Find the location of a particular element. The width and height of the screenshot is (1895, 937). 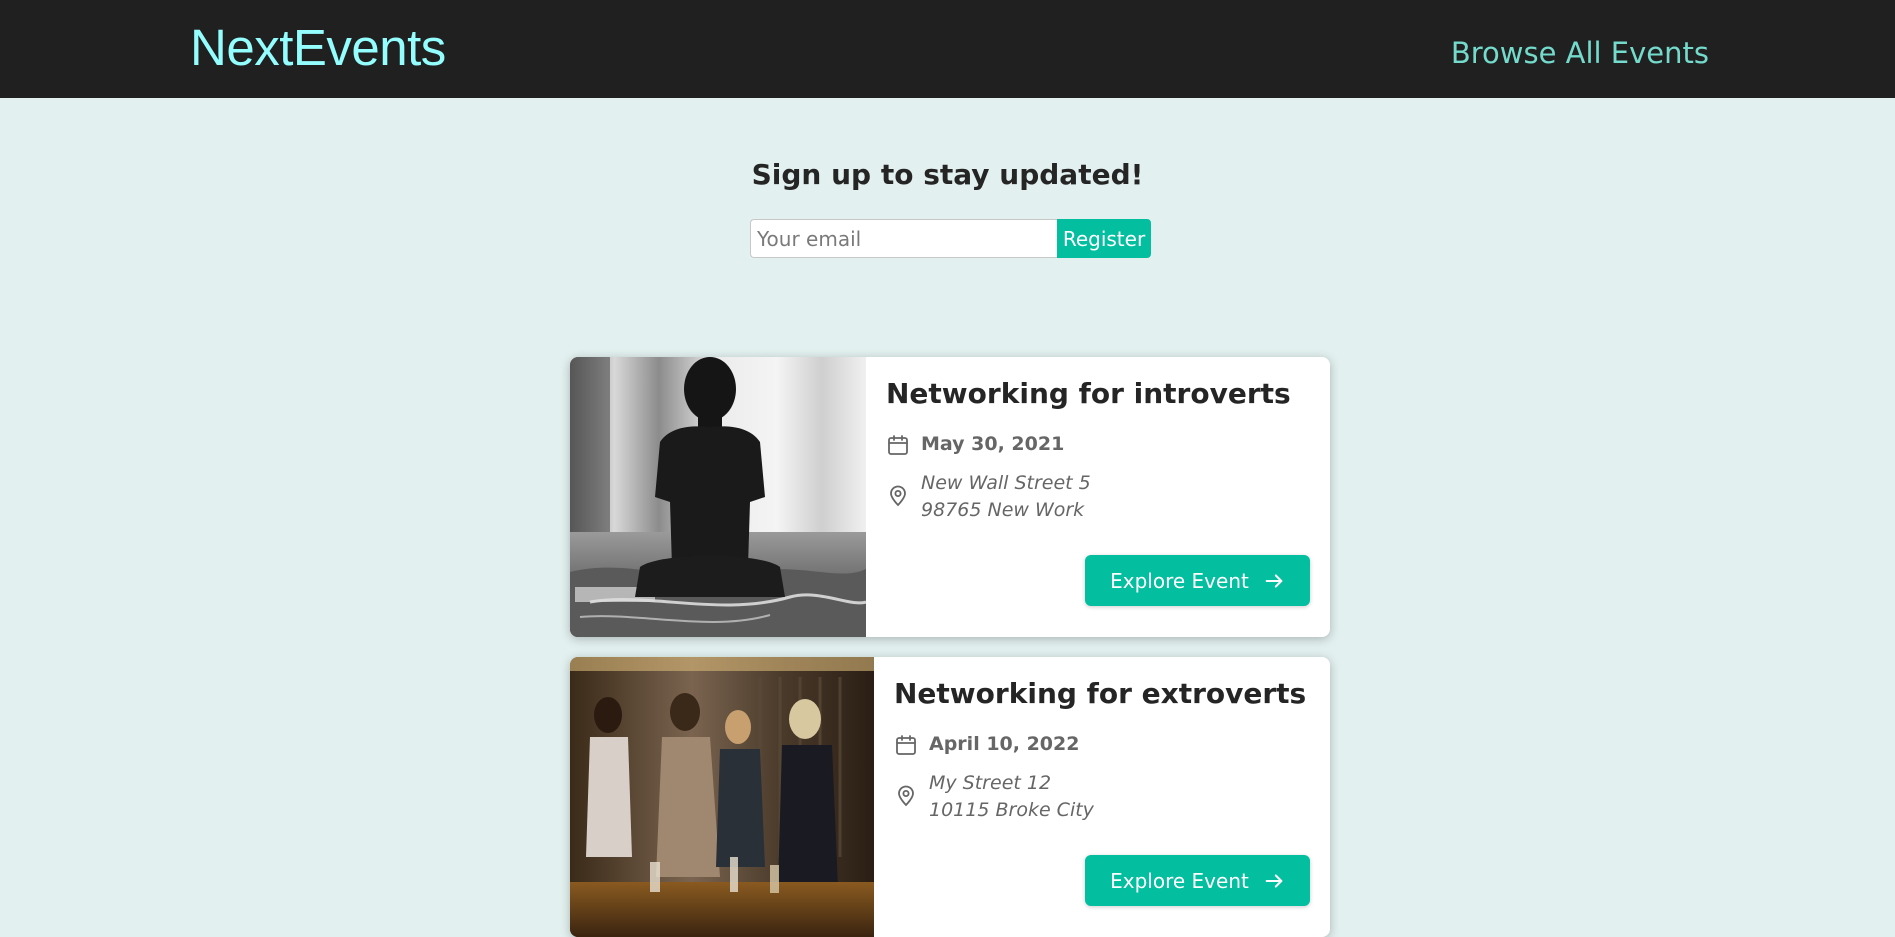

header: NextEvents Browse All Events is located at coordinates (947, 49).